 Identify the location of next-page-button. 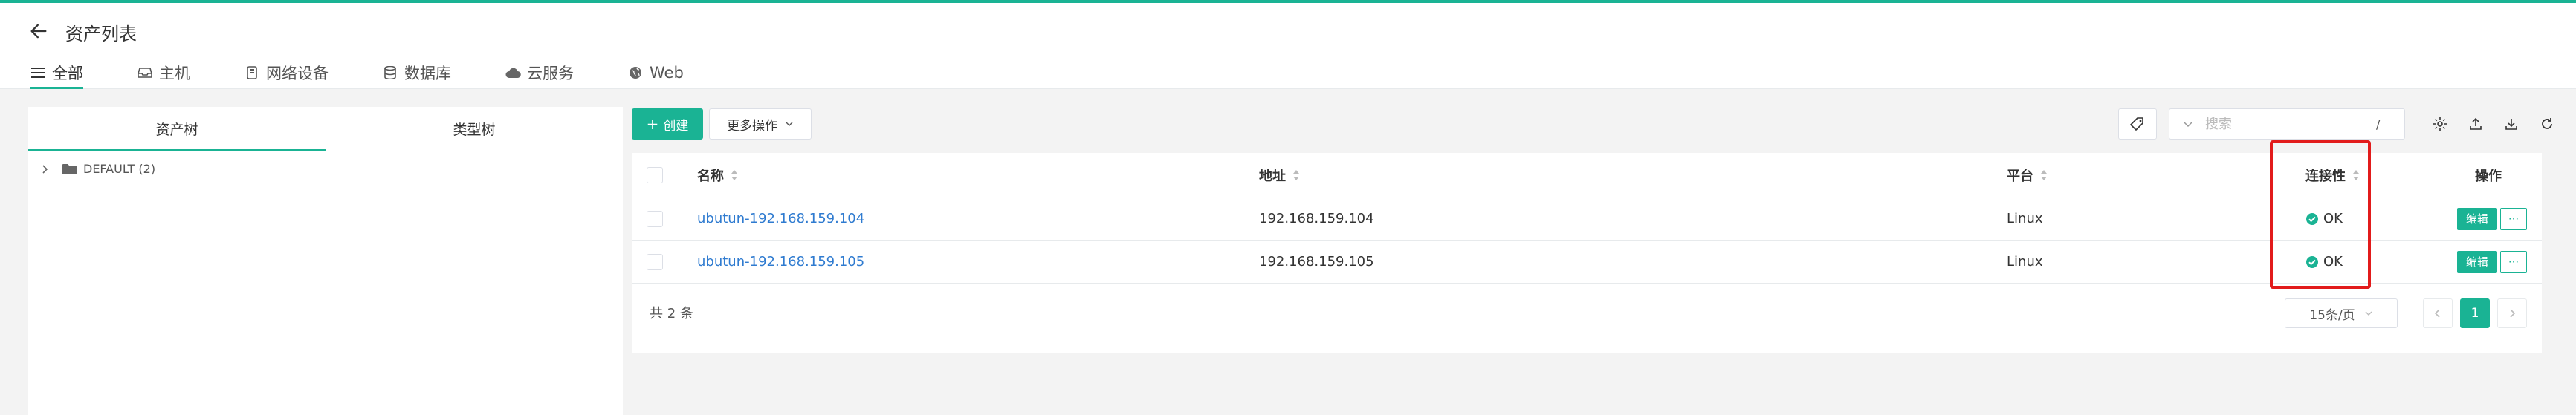
(2512, 313).